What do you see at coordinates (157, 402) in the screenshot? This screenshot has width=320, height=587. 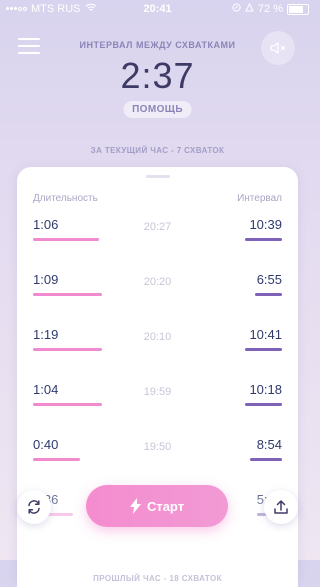 I see `contraction-row: 1:04 19:59 10:18` at bounding box center [157, 402].